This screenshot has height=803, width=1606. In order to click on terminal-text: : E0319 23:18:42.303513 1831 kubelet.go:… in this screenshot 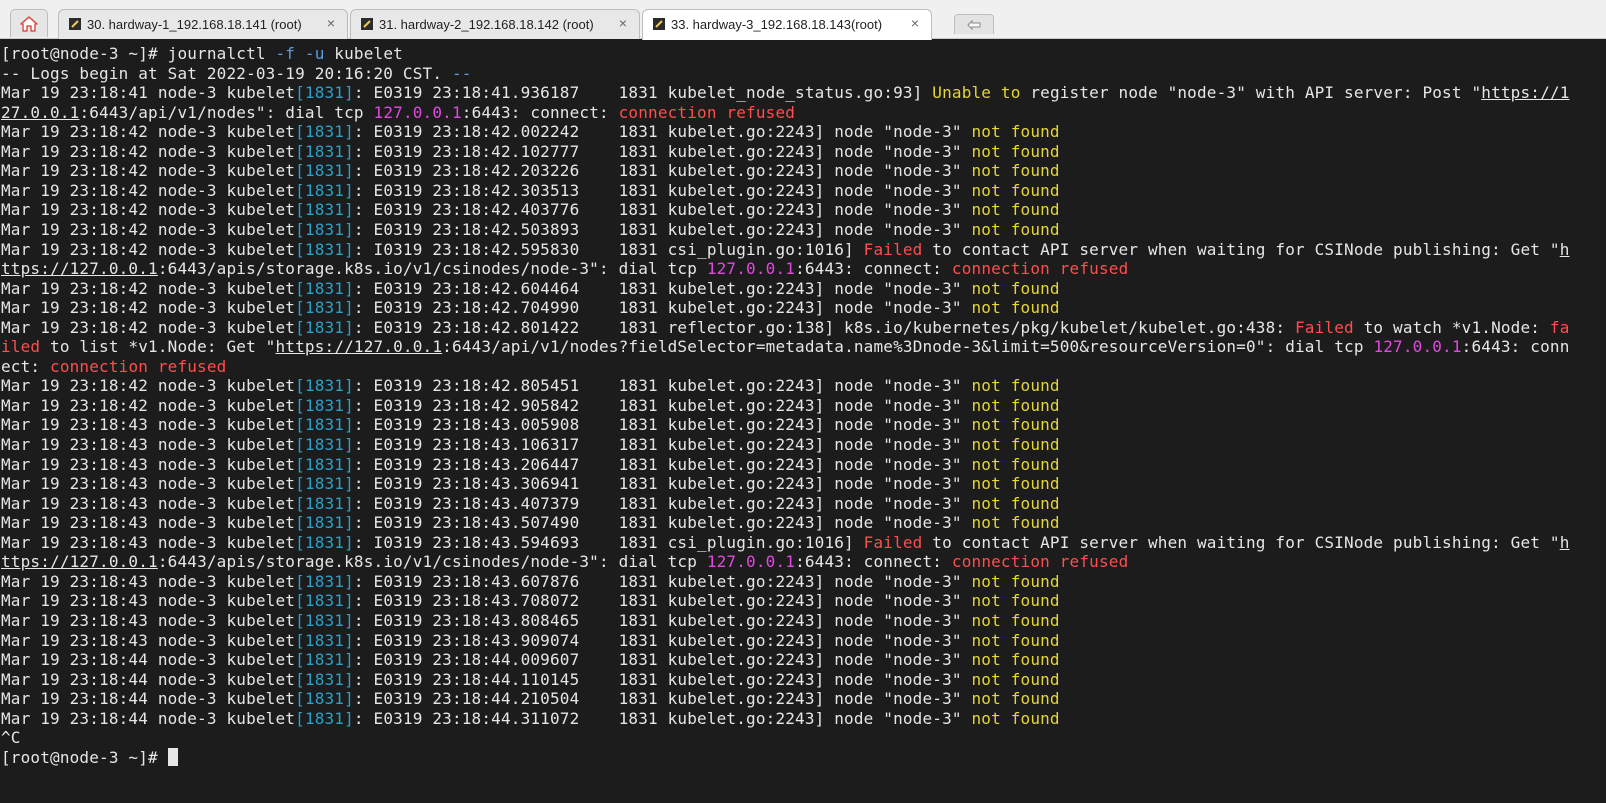, I will do `click(662, 190)`.